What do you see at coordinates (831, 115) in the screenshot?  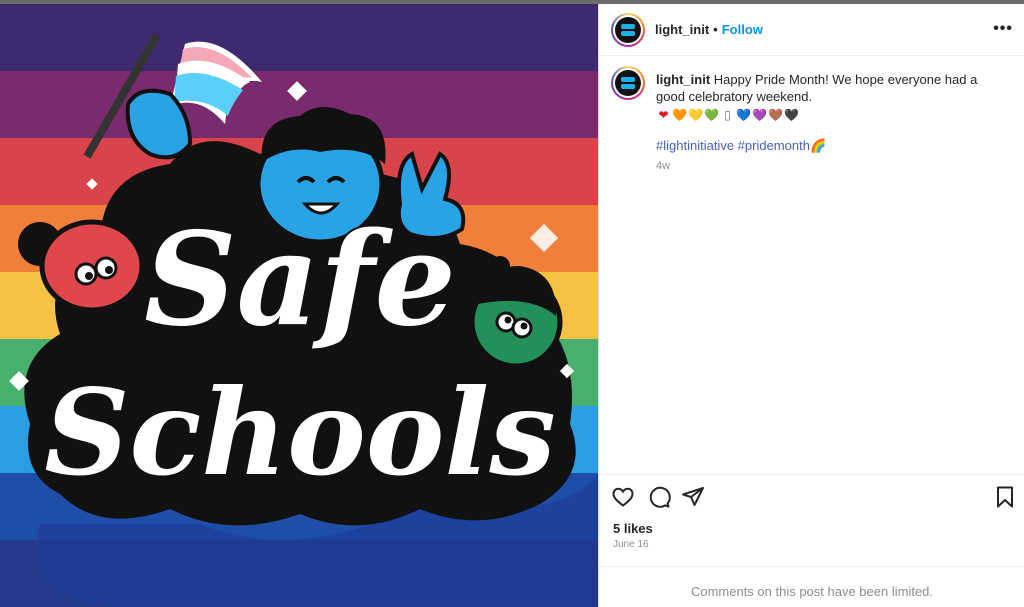 I see `heart-emoji-row: ❤ 🧡 💛 💚 ▯ 💙 💜 🤎 🖤` at bounding box center [831, 115].